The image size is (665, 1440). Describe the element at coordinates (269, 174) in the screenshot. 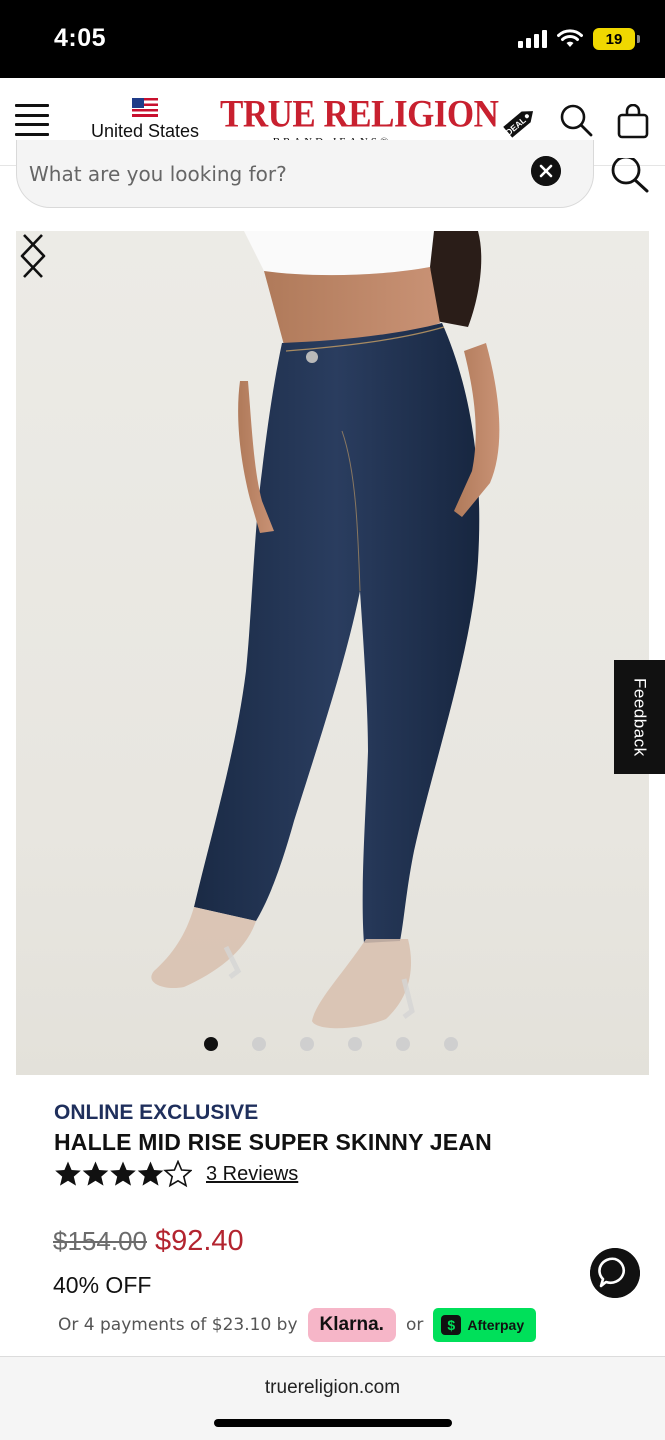

I see `search-input` at that location.